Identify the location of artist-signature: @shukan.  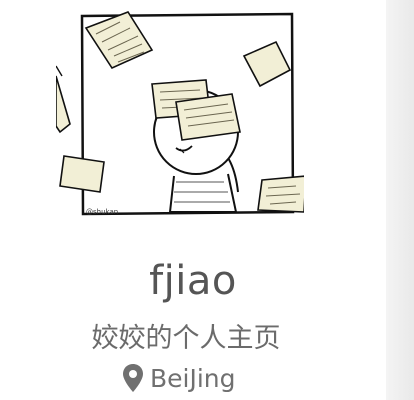
(102, 212).